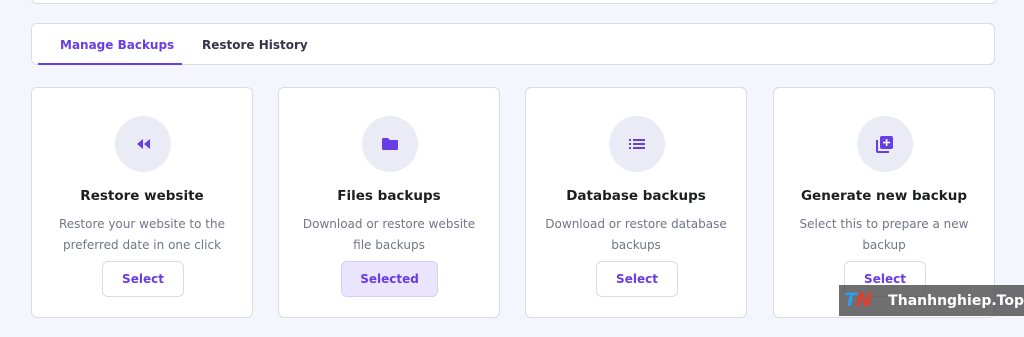  Describe the element at coordinates (636, 196) in the screenshot. I see `card-title: Database backups` at that location.